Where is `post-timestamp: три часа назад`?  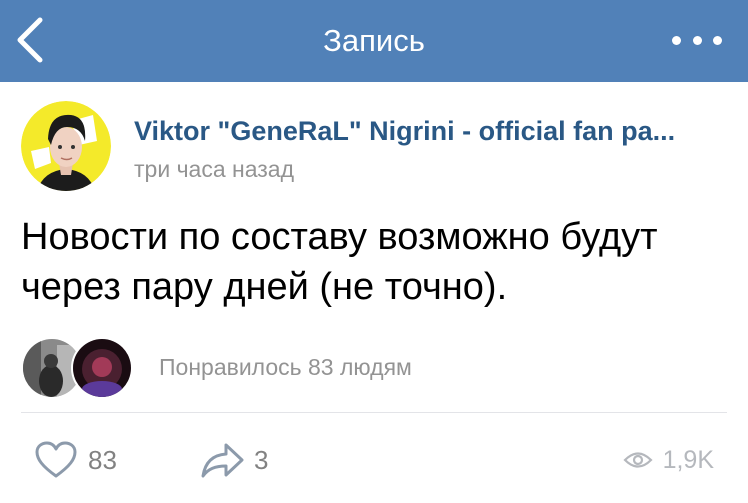 post-timestamp: три часа назад is located at coordinates (214, 169).